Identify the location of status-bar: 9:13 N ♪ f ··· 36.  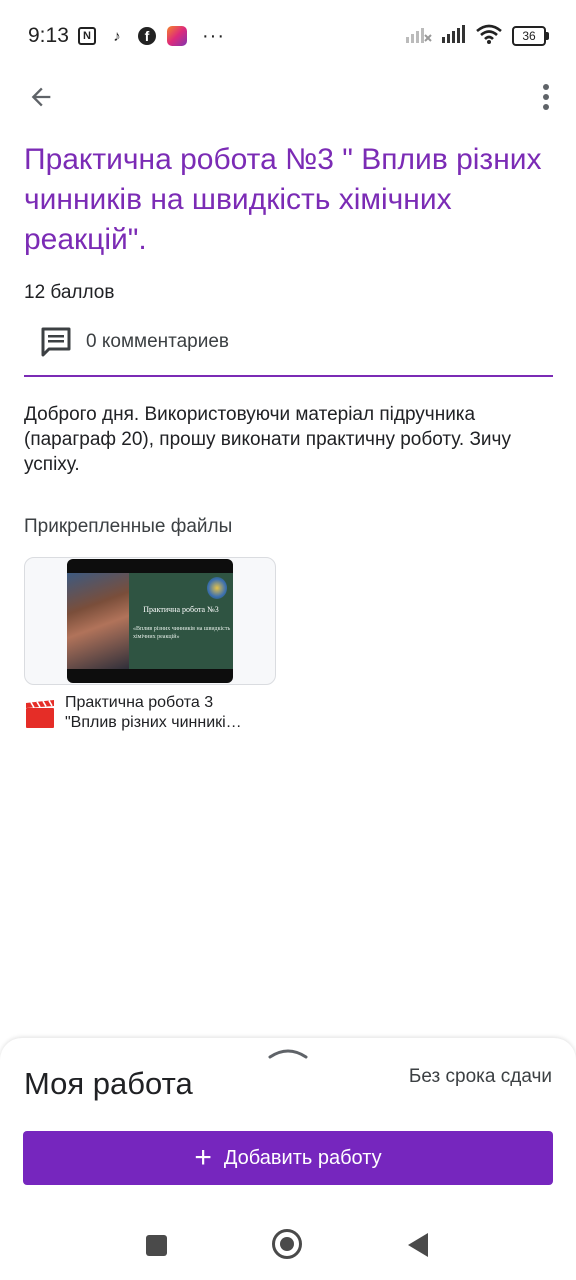
(288, 36).